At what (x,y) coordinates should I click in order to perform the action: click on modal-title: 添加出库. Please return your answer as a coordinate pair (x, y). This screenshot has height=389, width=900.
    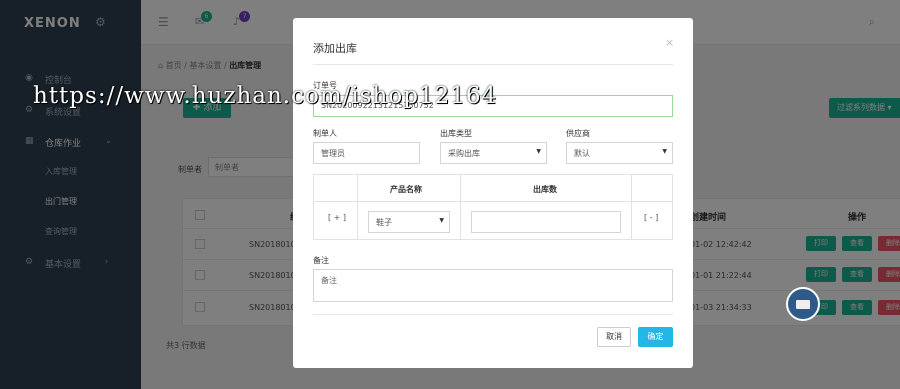
    Looking at the image, I should click on (335, 48).